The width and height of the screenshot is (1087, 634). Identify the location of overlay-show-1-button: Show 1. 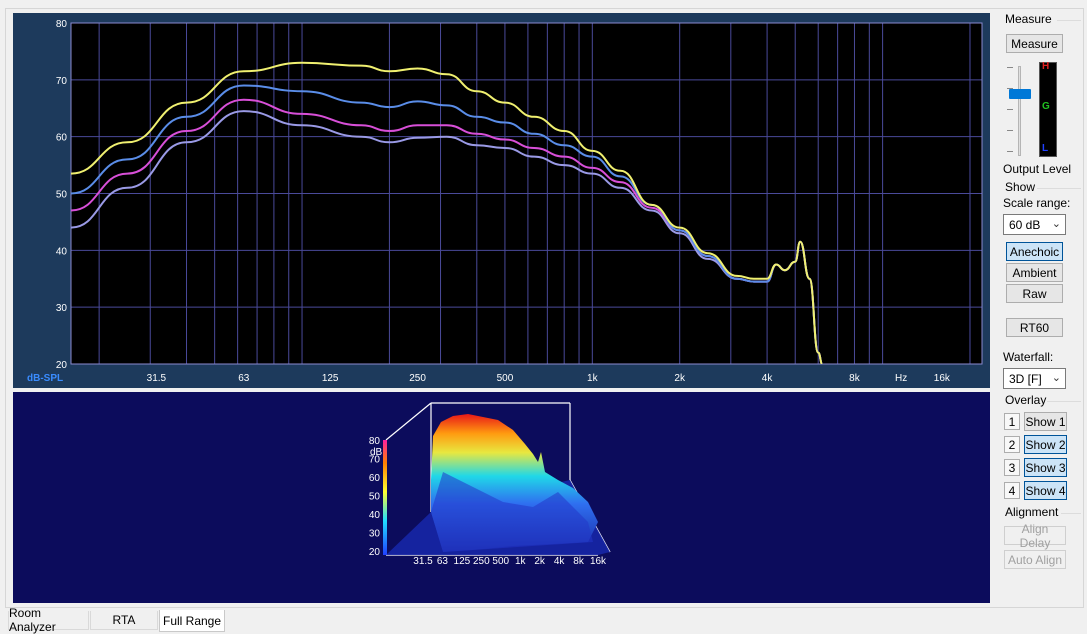
(1045, 421).